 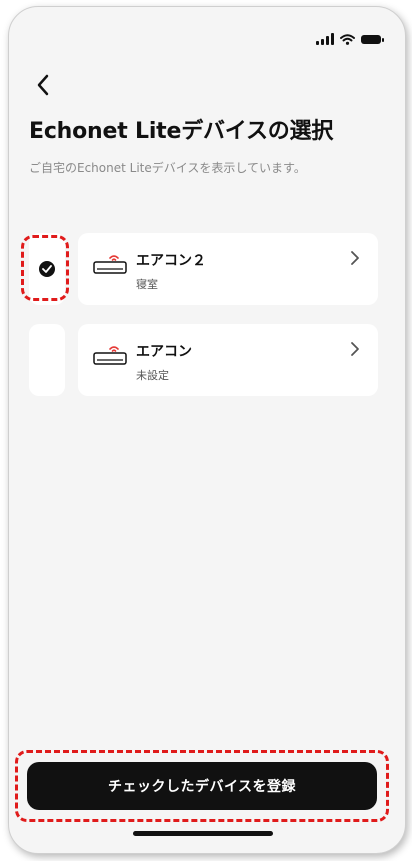 What do you see at coordinates (325, 39) in the screenshot?
I see `cellular-signal-icon` at bounding box center [325, 39].